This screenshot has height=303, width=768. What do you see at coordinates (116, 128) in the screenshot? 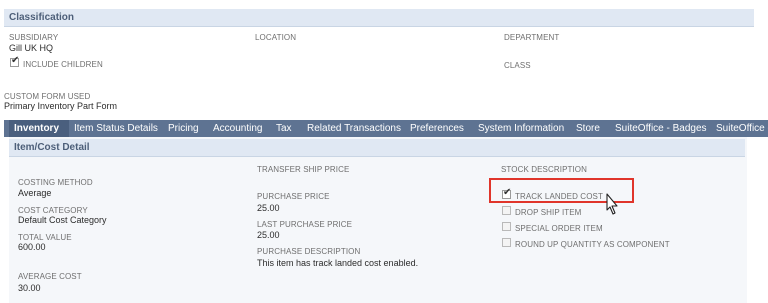
I see `tab-item-status-details: Item Status Details` at bounding box center [116, 128].